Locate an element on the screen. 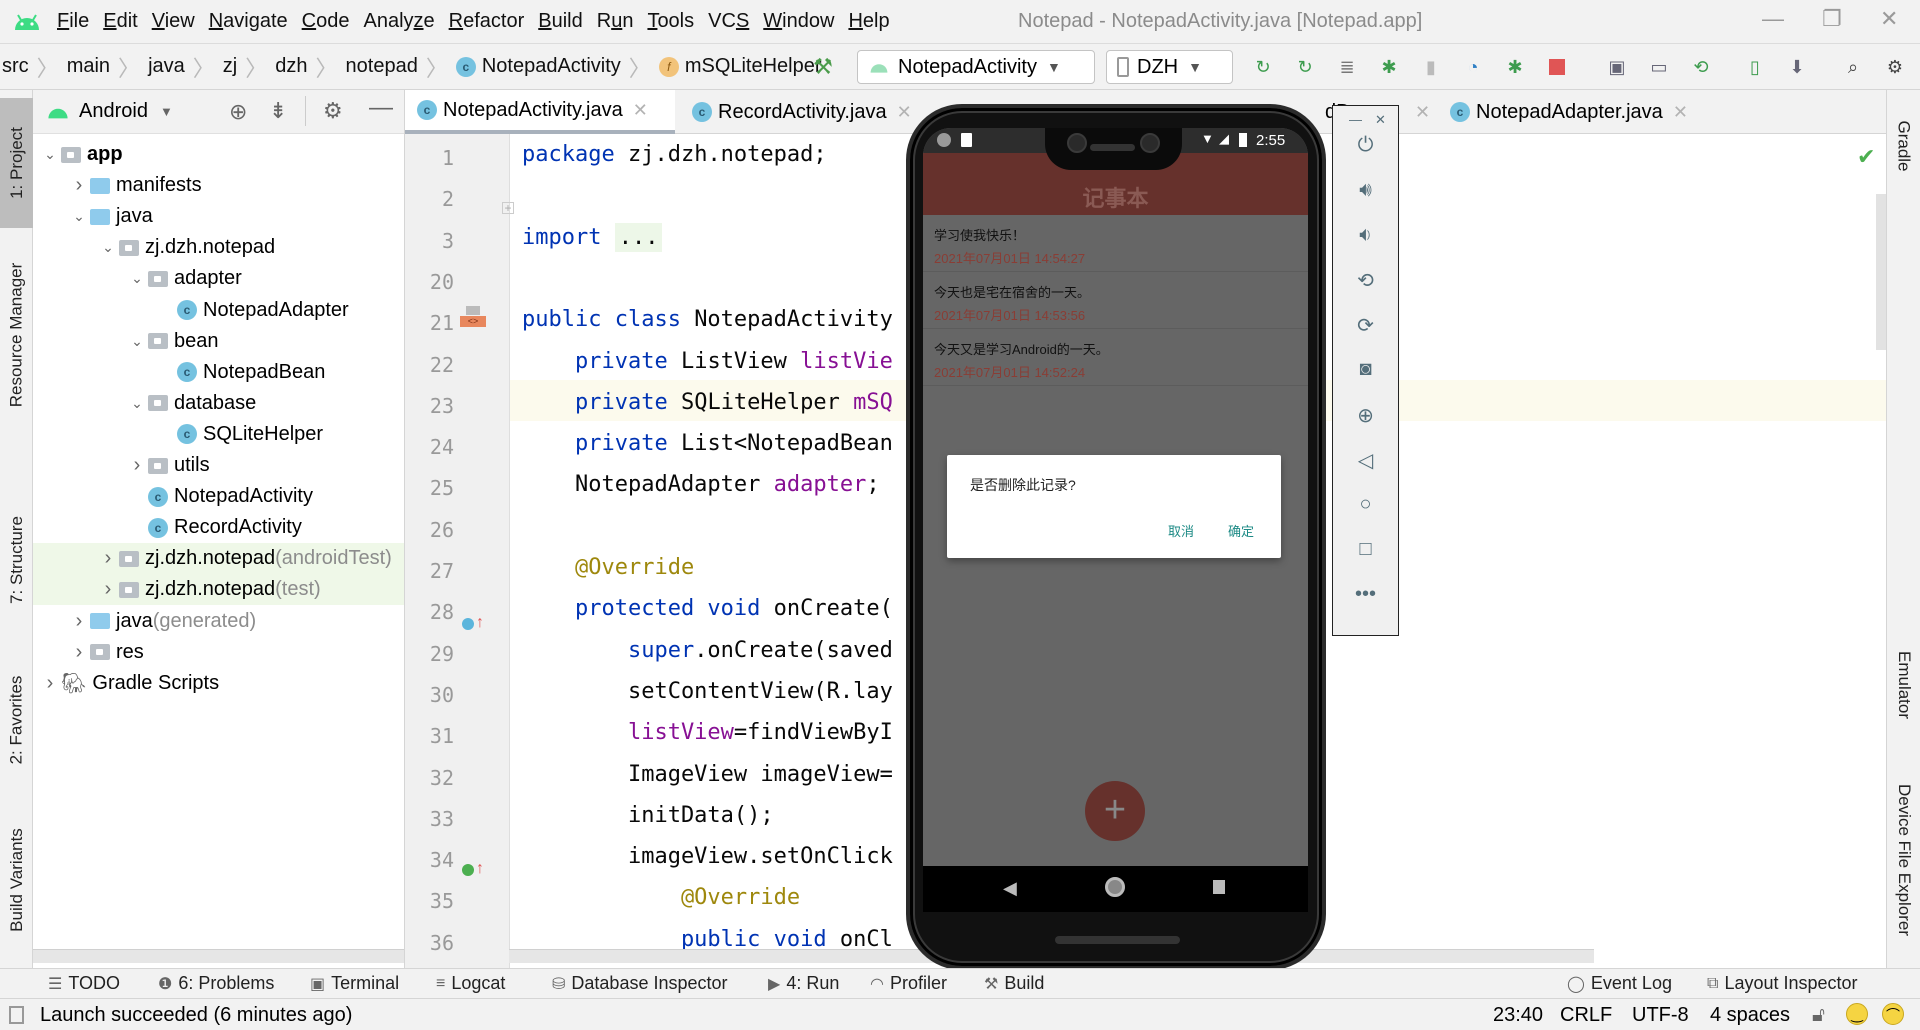 This screenshot has width=1920, height=1030. tree-item: ⌄ java is located at coordinates (218, 216).